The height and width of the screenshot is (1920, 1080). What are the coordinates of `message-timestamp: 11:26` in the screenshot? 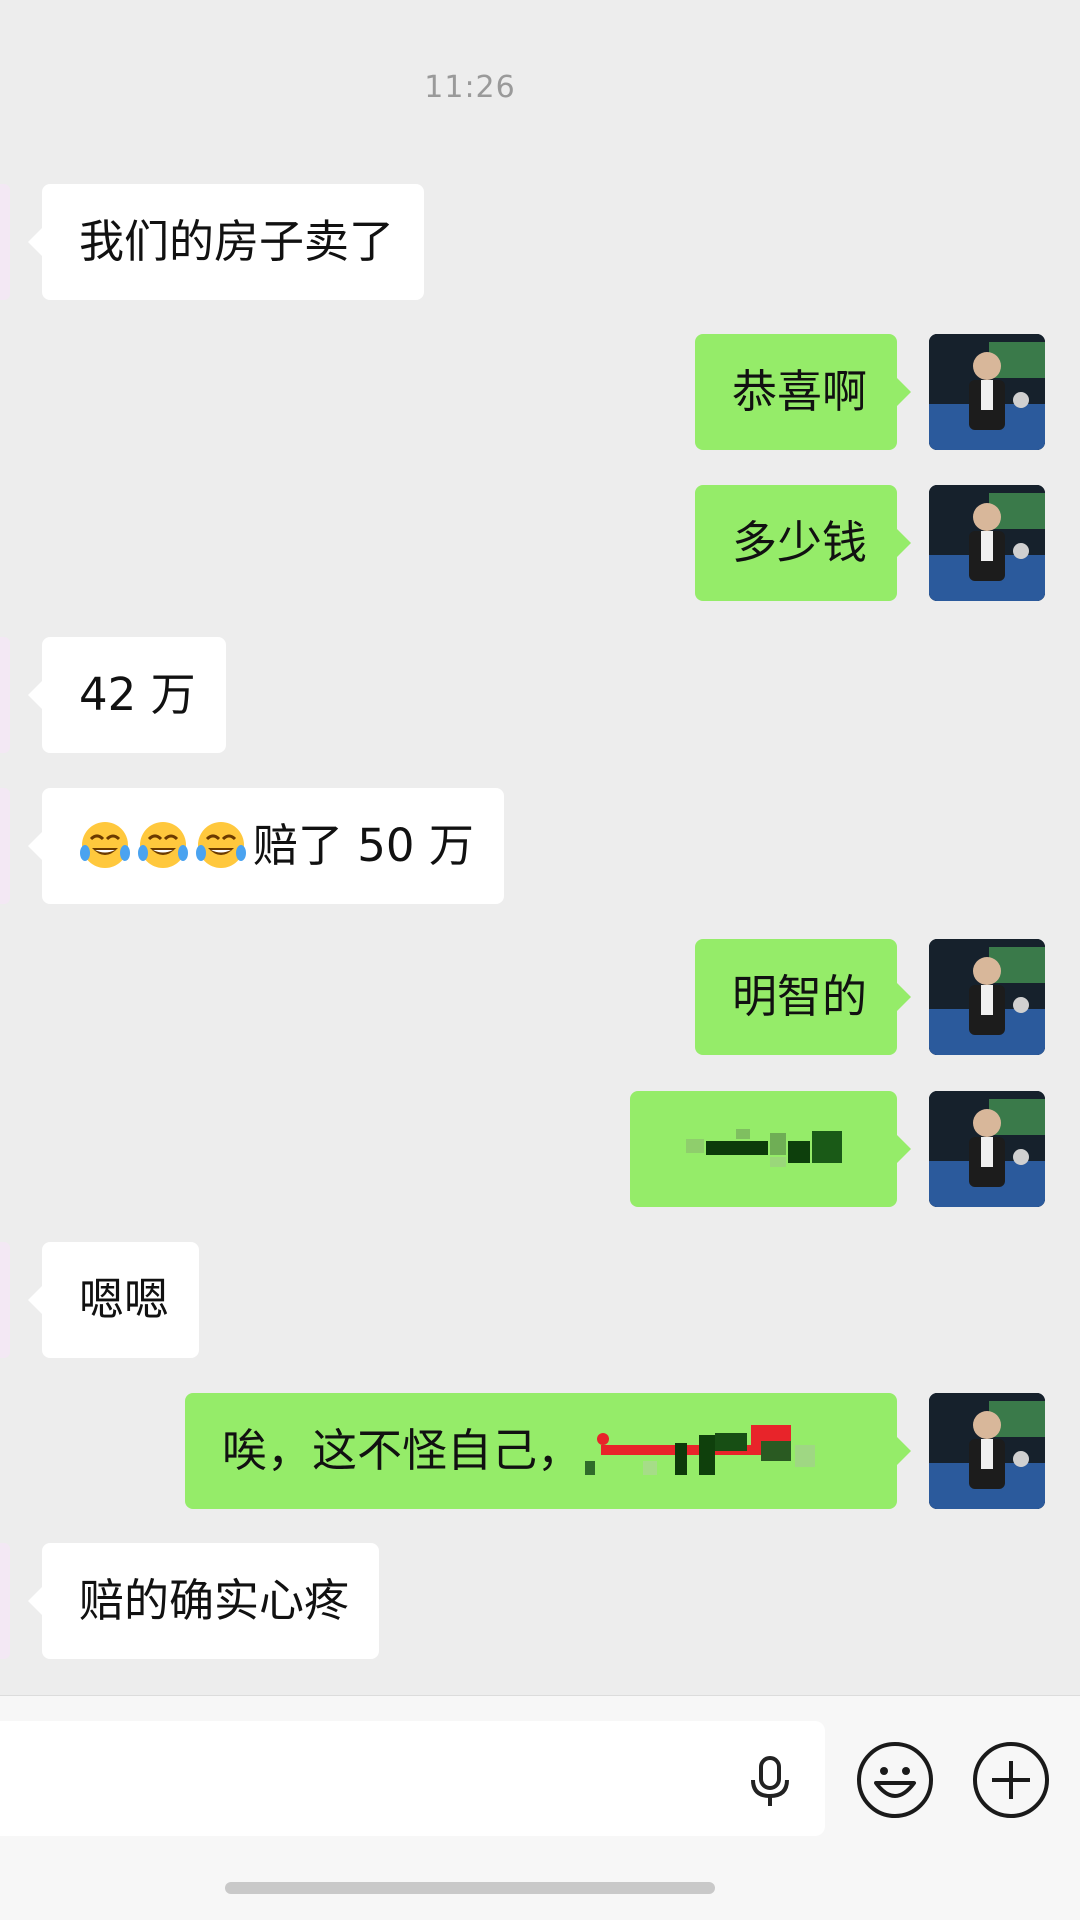 It's located at (470, 87).